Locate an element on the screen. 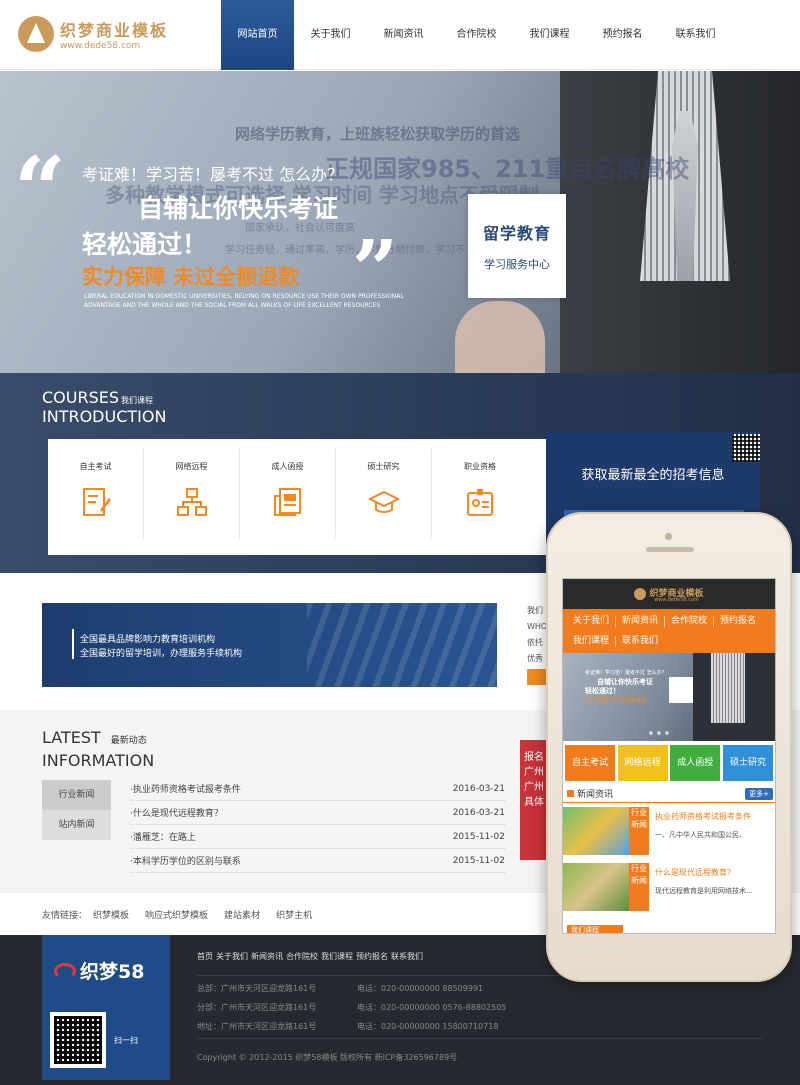 Image resolution: width=800 pixels, height=1085 pixels. course-item-online: 网络远程 is located at coordinates (192, 494).